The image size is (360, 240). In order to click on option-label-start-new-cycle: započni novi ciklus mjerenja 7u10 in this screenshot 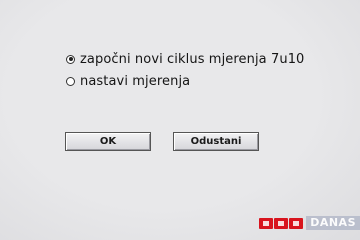, I will do `click(192, 59)`.